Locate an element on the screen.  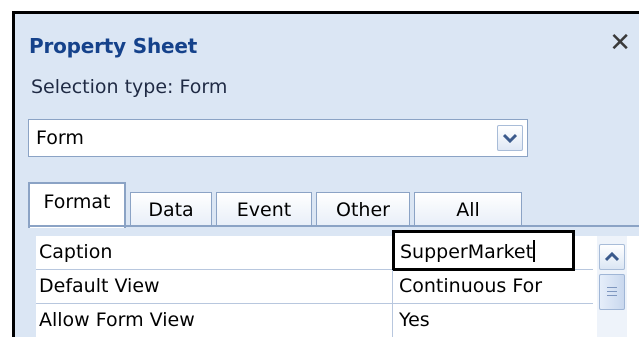
property-name: Default View is located at coordinates (214, 286).